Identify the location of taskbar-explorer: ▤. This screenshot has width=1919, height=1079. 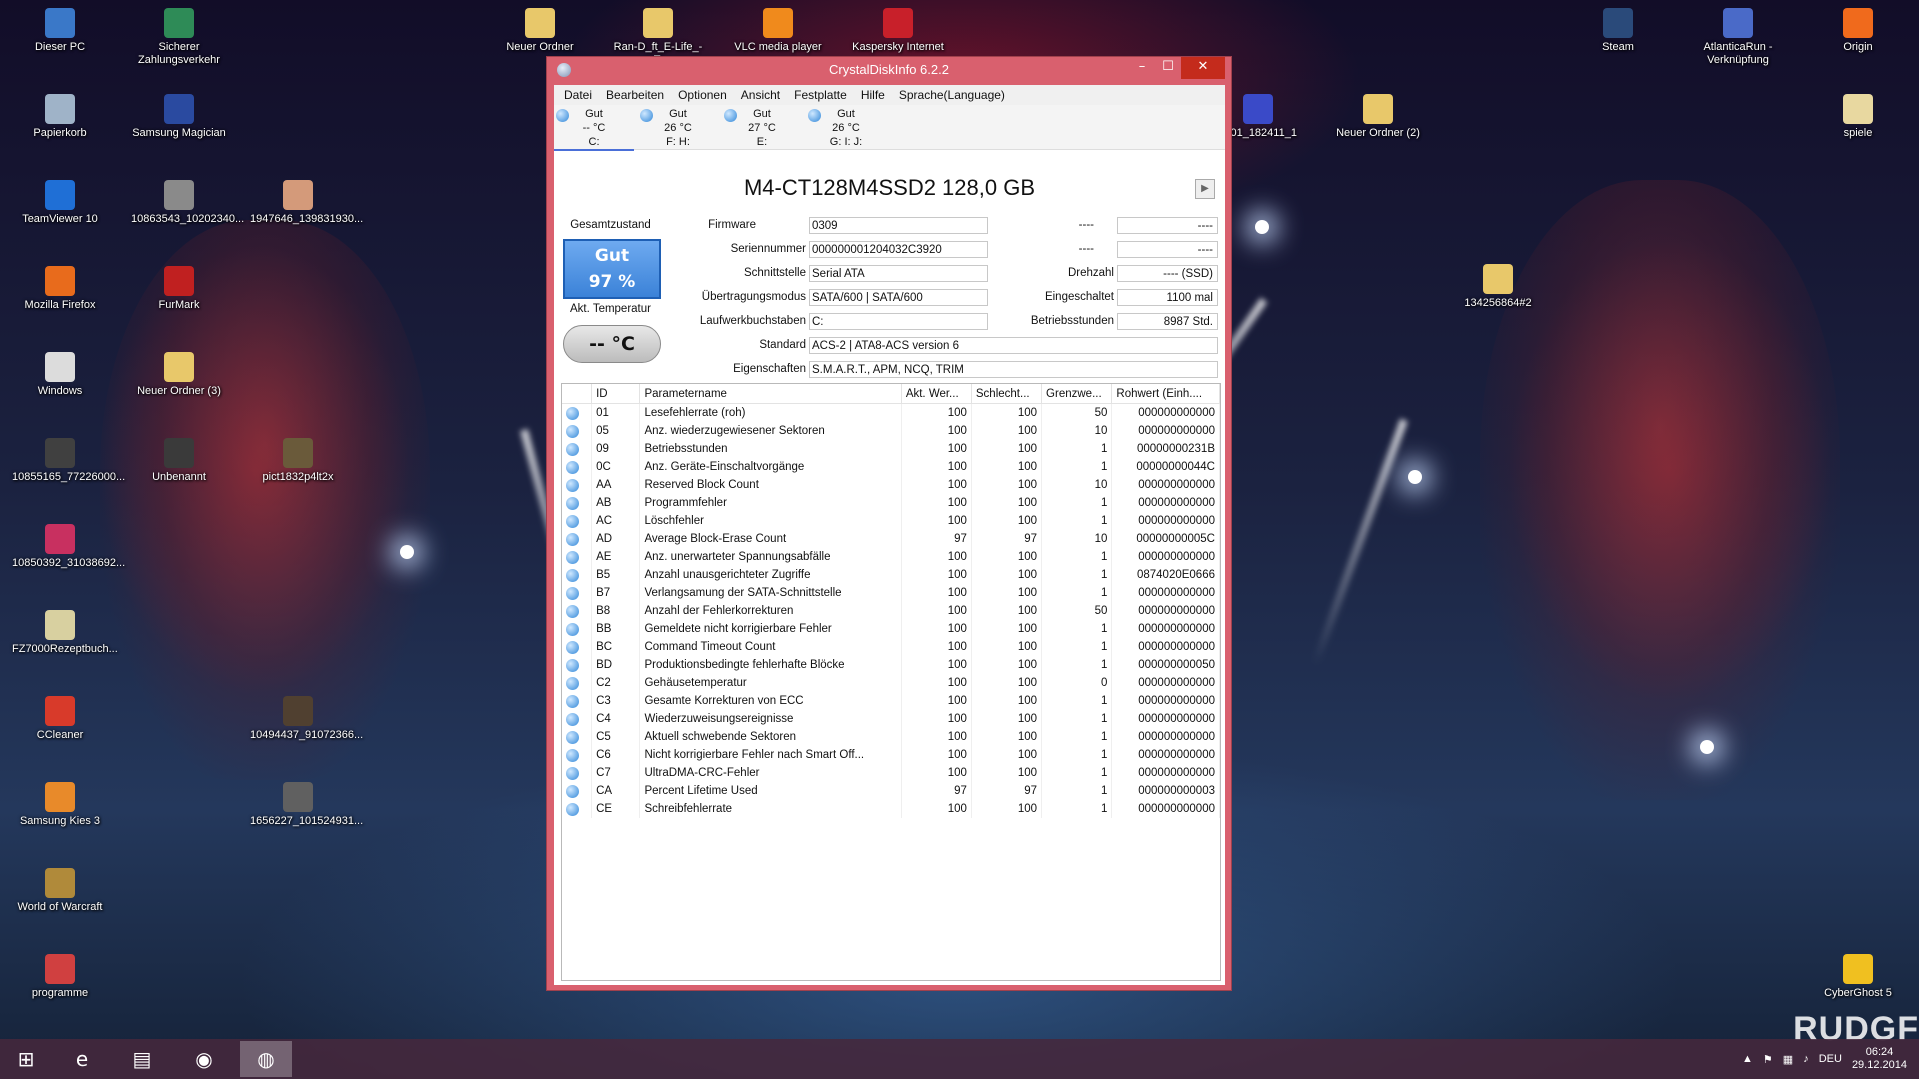
(142, 1059).